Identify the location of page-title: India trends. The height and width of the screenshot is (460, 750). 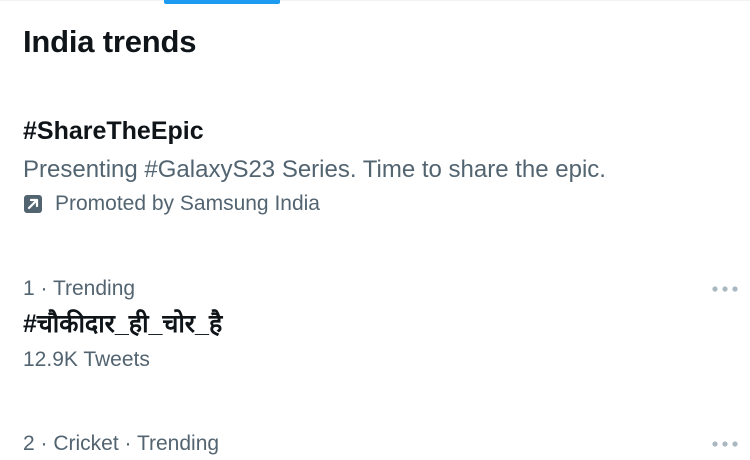
(110, 41).